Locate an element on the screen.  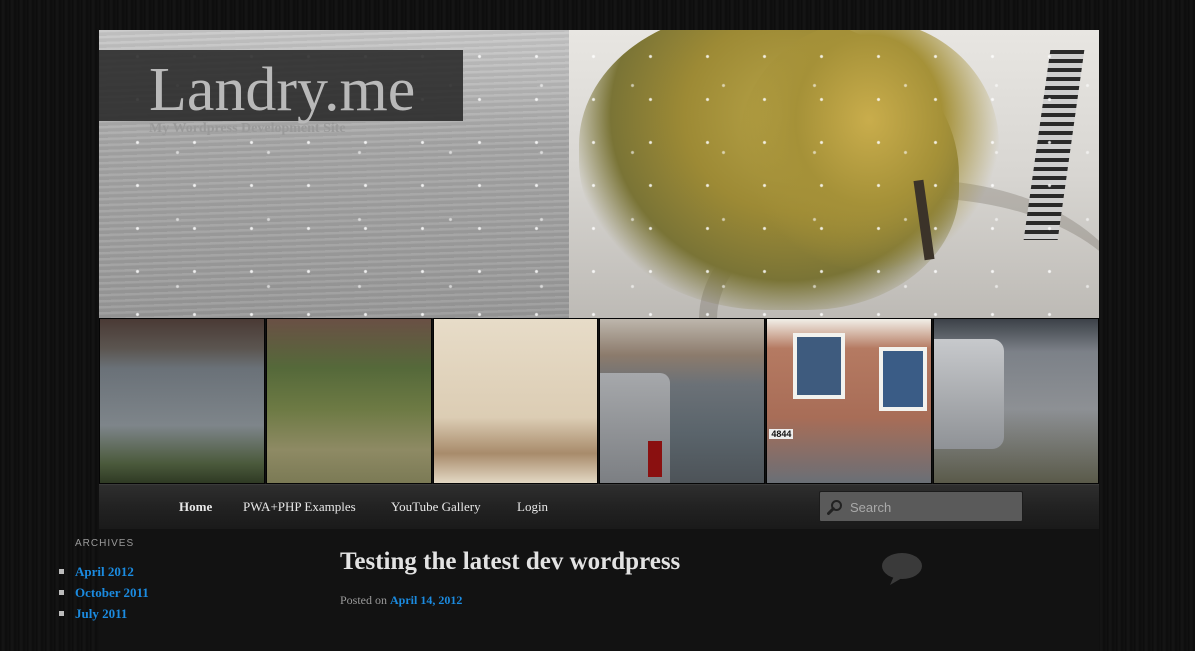
archive-link-october-2011: October 2011 is located at coordinates (112, 592).